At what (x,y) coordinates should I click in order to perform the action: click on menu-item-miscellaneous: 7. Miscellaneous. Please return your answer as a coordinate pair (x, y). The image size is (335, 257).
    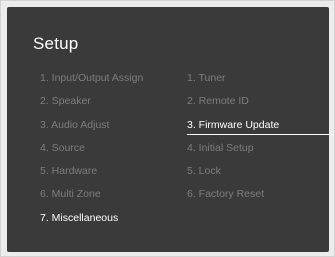
    Looking at the image, I should click on (91, 221).